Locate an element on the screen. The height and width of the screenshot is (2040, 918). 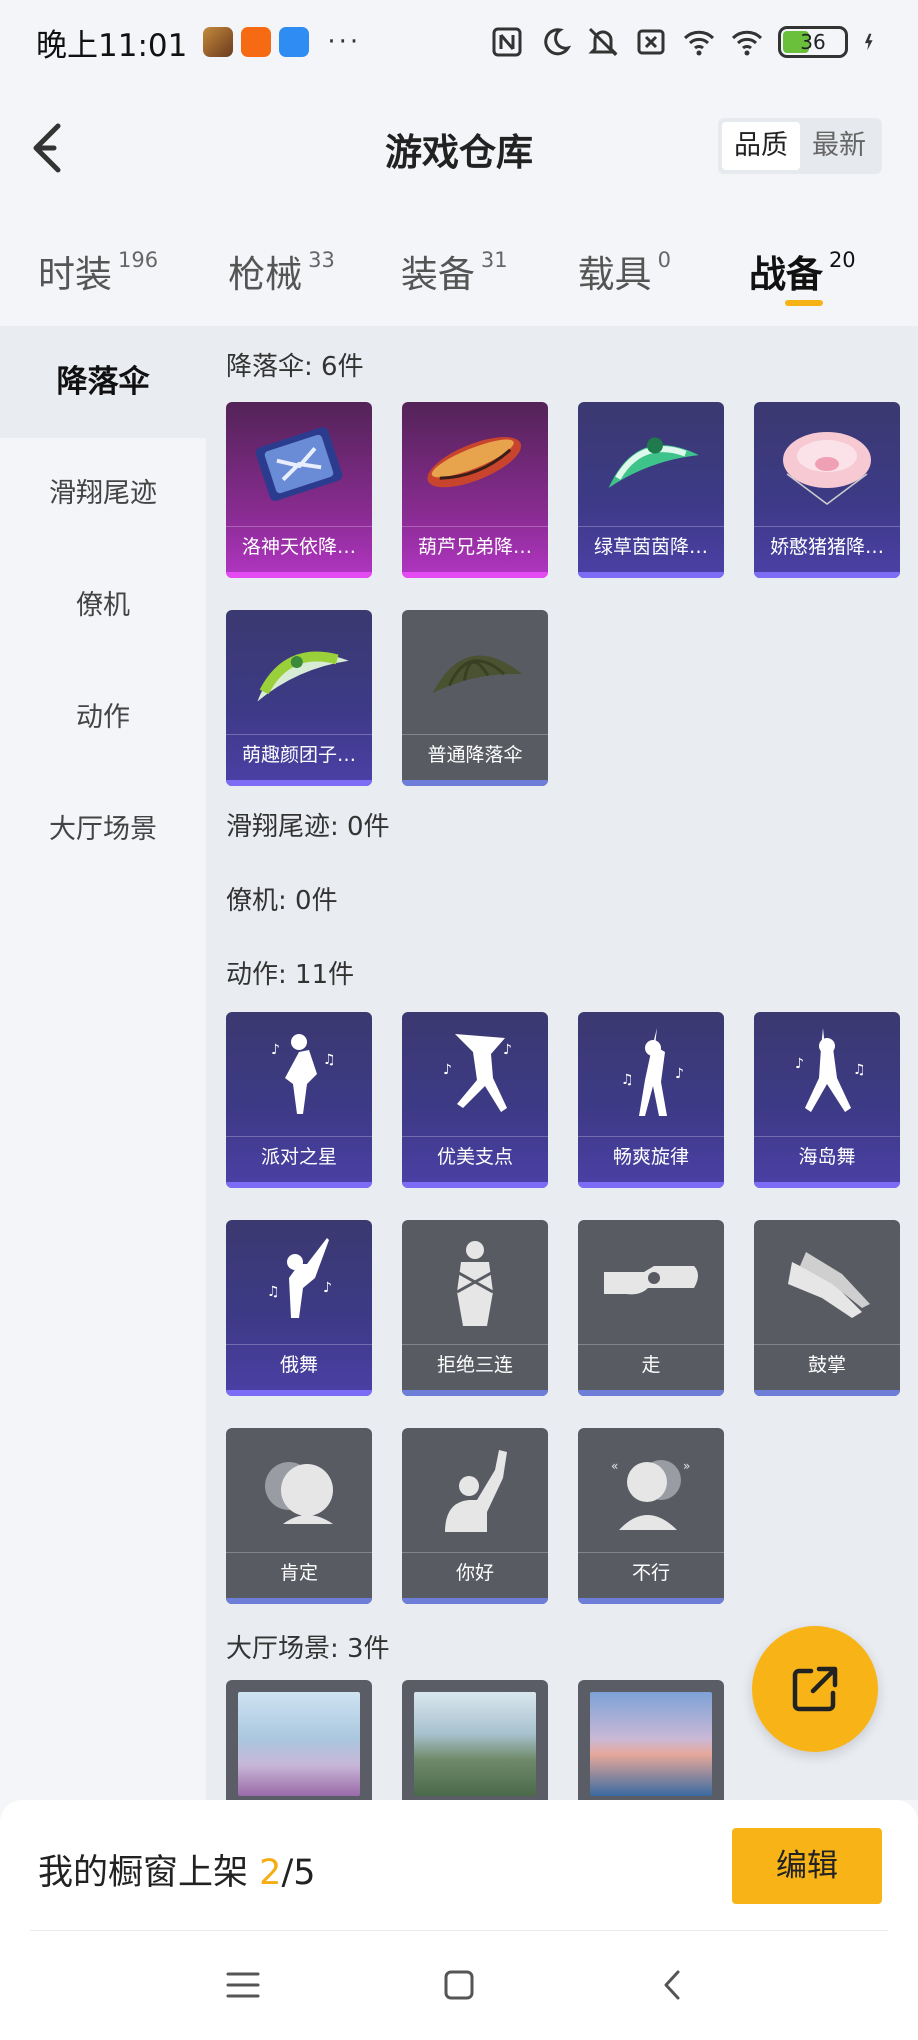
action-card: 拒绝三连 is located at coordinates (475, 1308).